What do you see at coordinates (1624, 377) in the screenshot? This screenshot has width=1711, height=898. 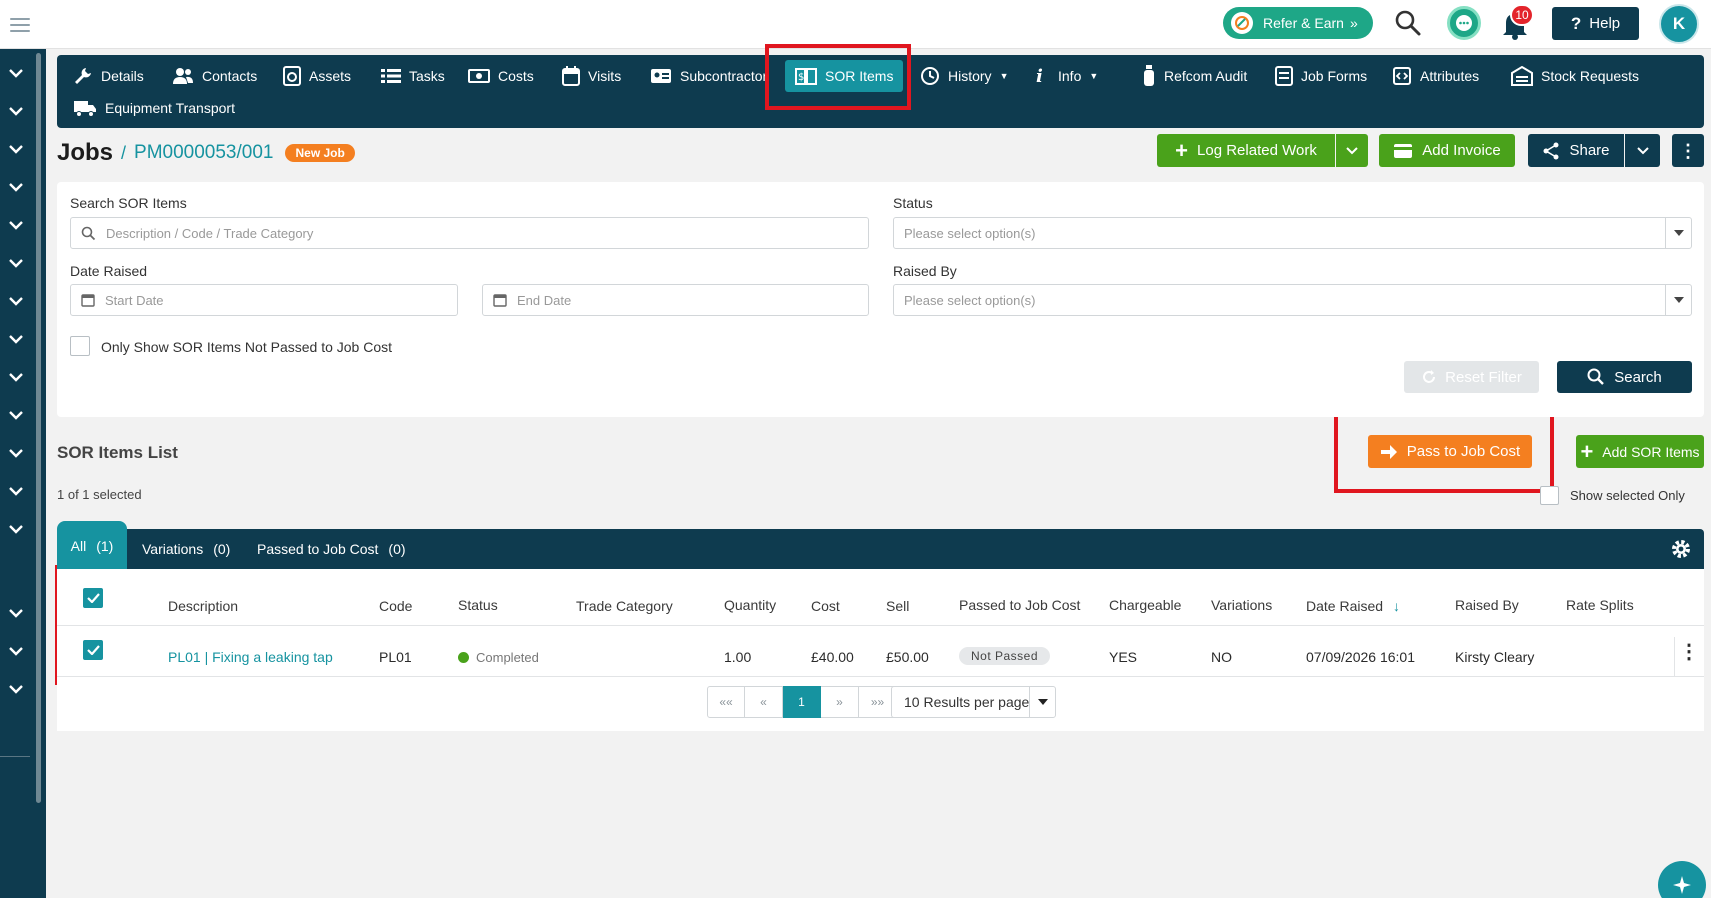 I see `search-button: Search` at bounding box center [1624, 377].